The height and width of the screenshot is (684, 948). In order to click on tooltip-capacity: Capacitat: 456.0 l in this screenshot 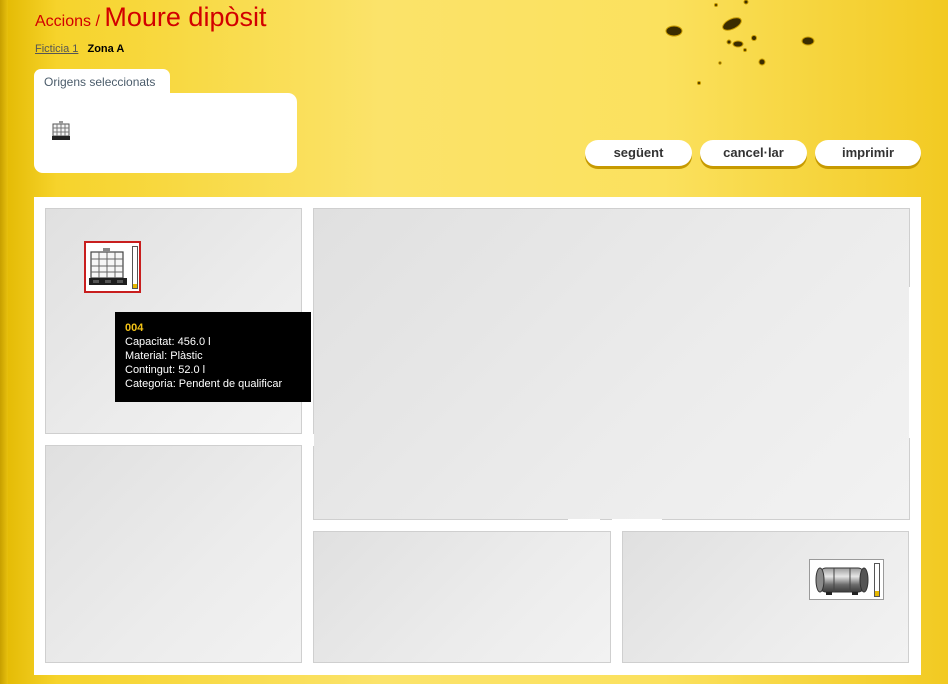, I will do `click(168, 342)`.